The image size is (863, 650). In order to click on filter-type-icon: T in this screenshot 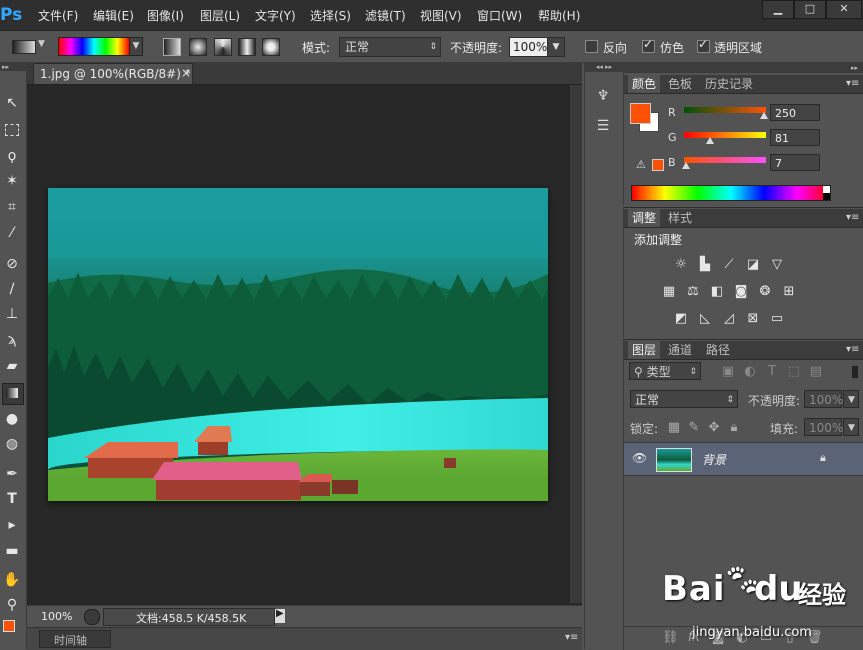, I will do `click(772, 372)`.